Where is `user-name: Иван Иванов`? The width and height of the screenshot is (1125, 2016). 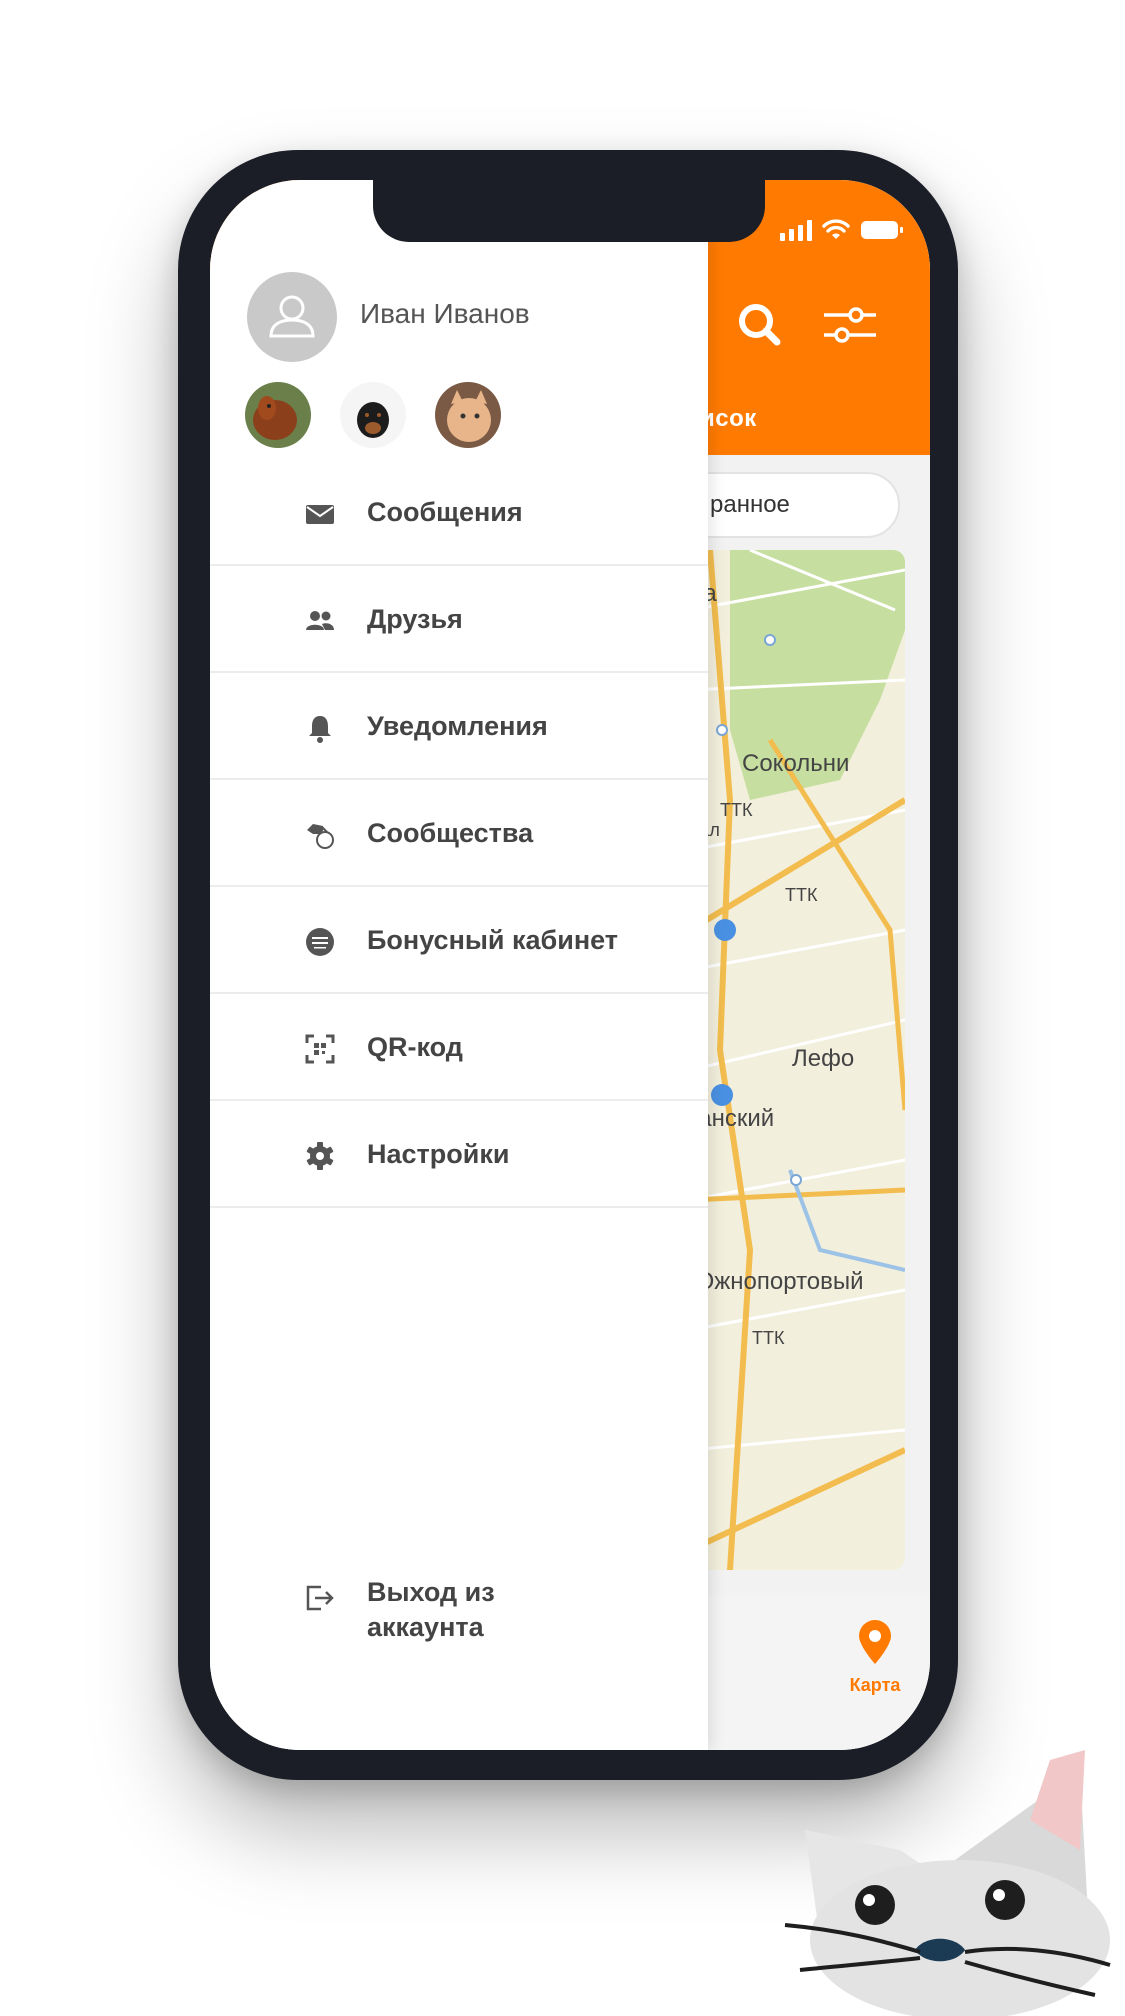
user-name: Иван Иванов is located at coordinates (445, 314).